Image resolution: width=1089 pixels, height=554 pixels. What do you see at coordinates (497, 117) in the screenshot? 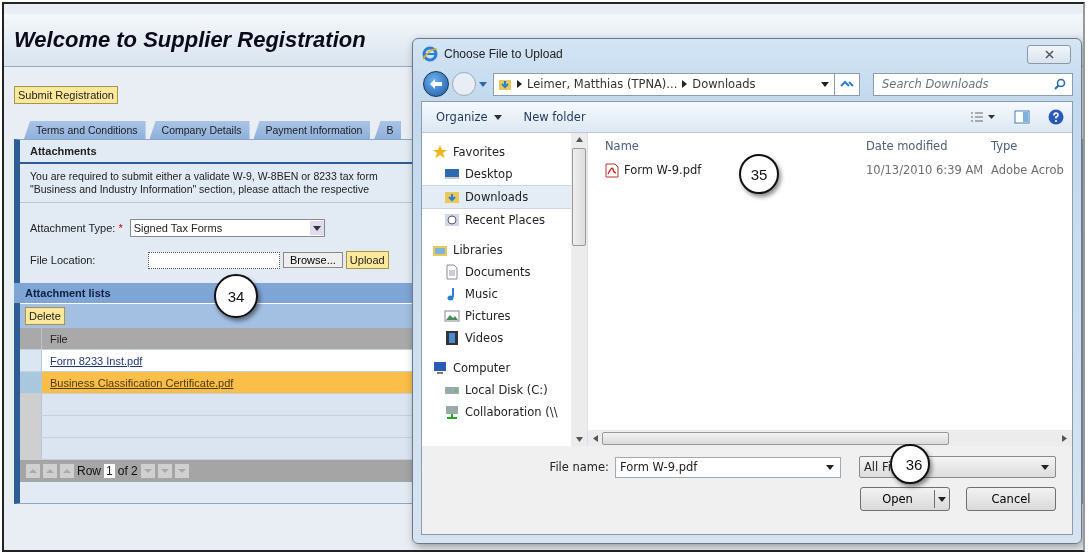
I see `caret-icon` at bounding box center [497, 117].